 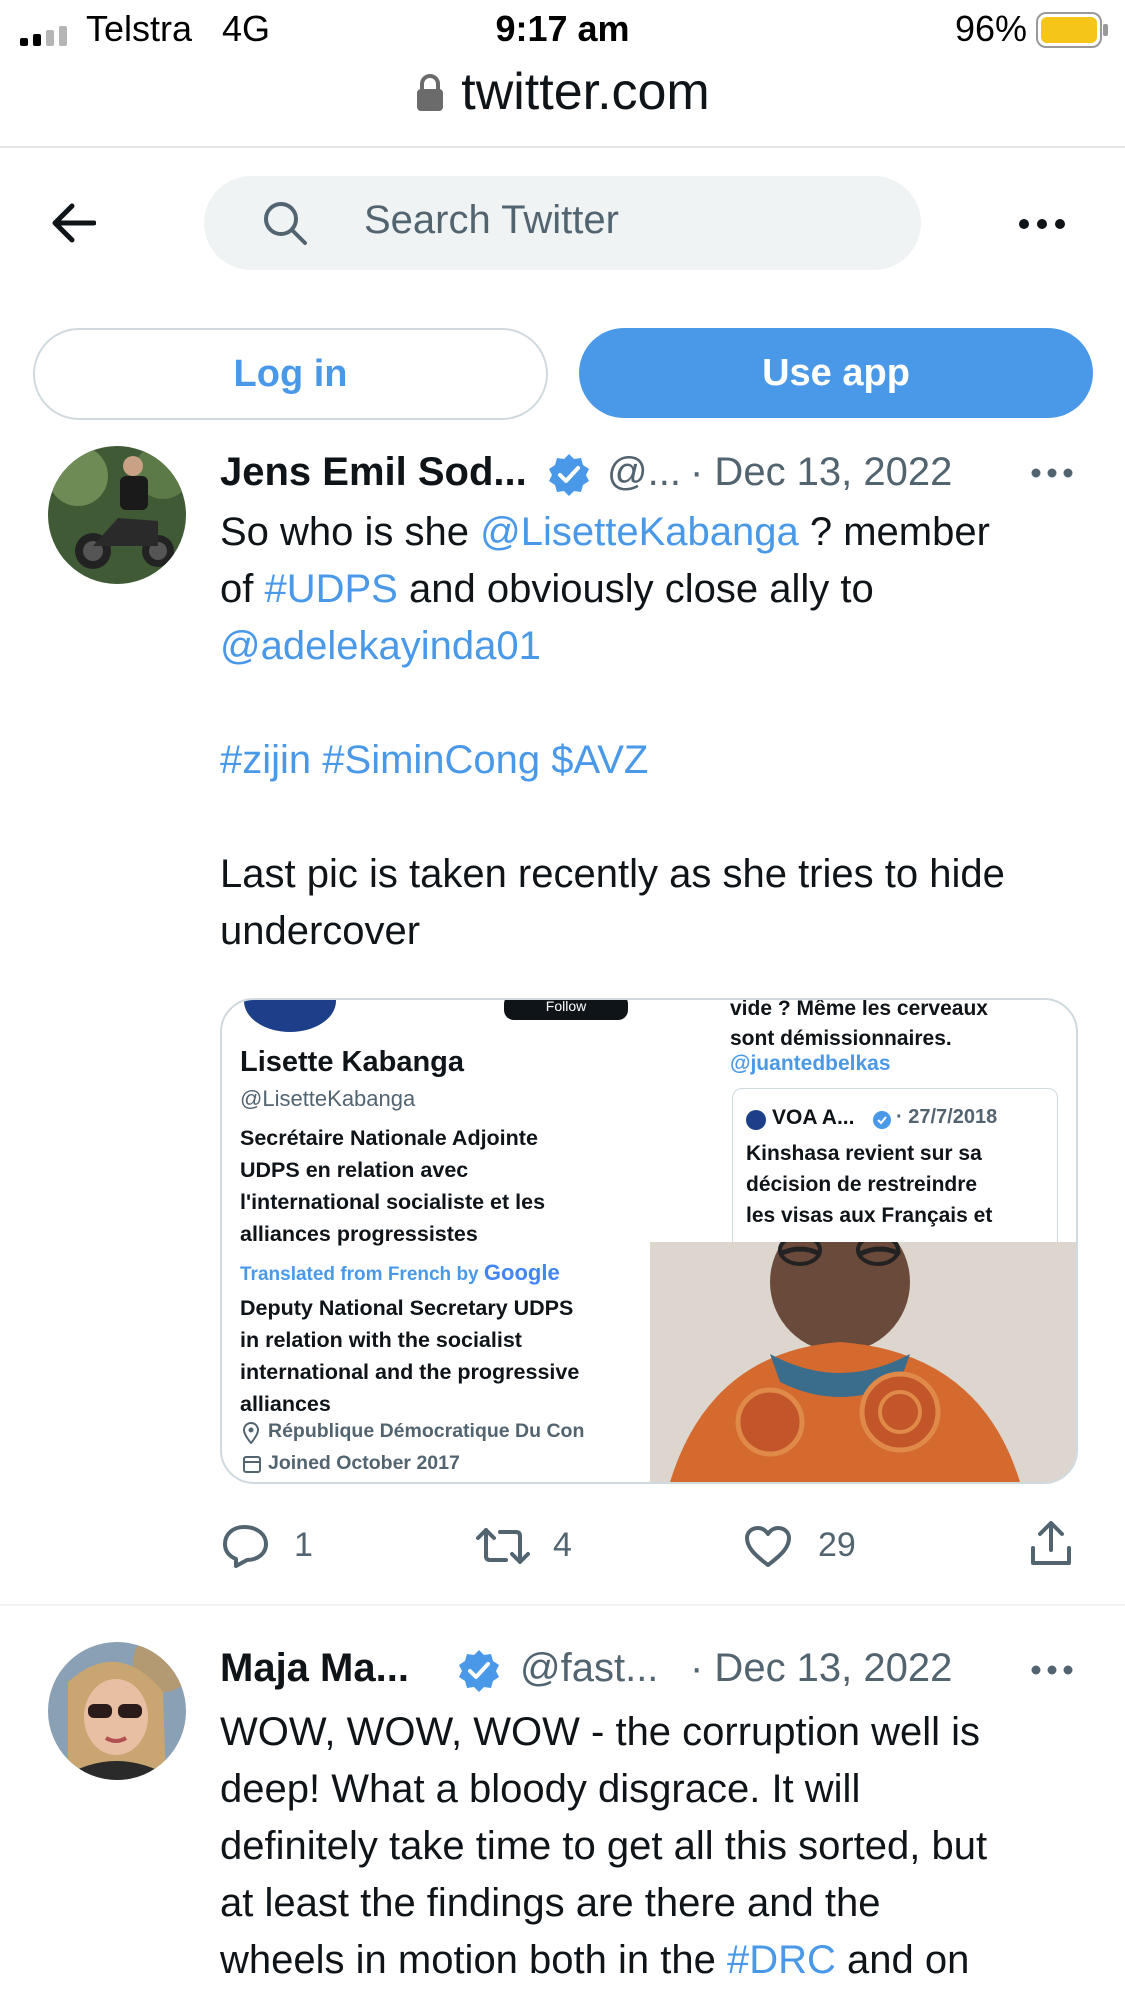 I want to click on bio-line: UDPS en relation avec, so click(x=354, y=1170).